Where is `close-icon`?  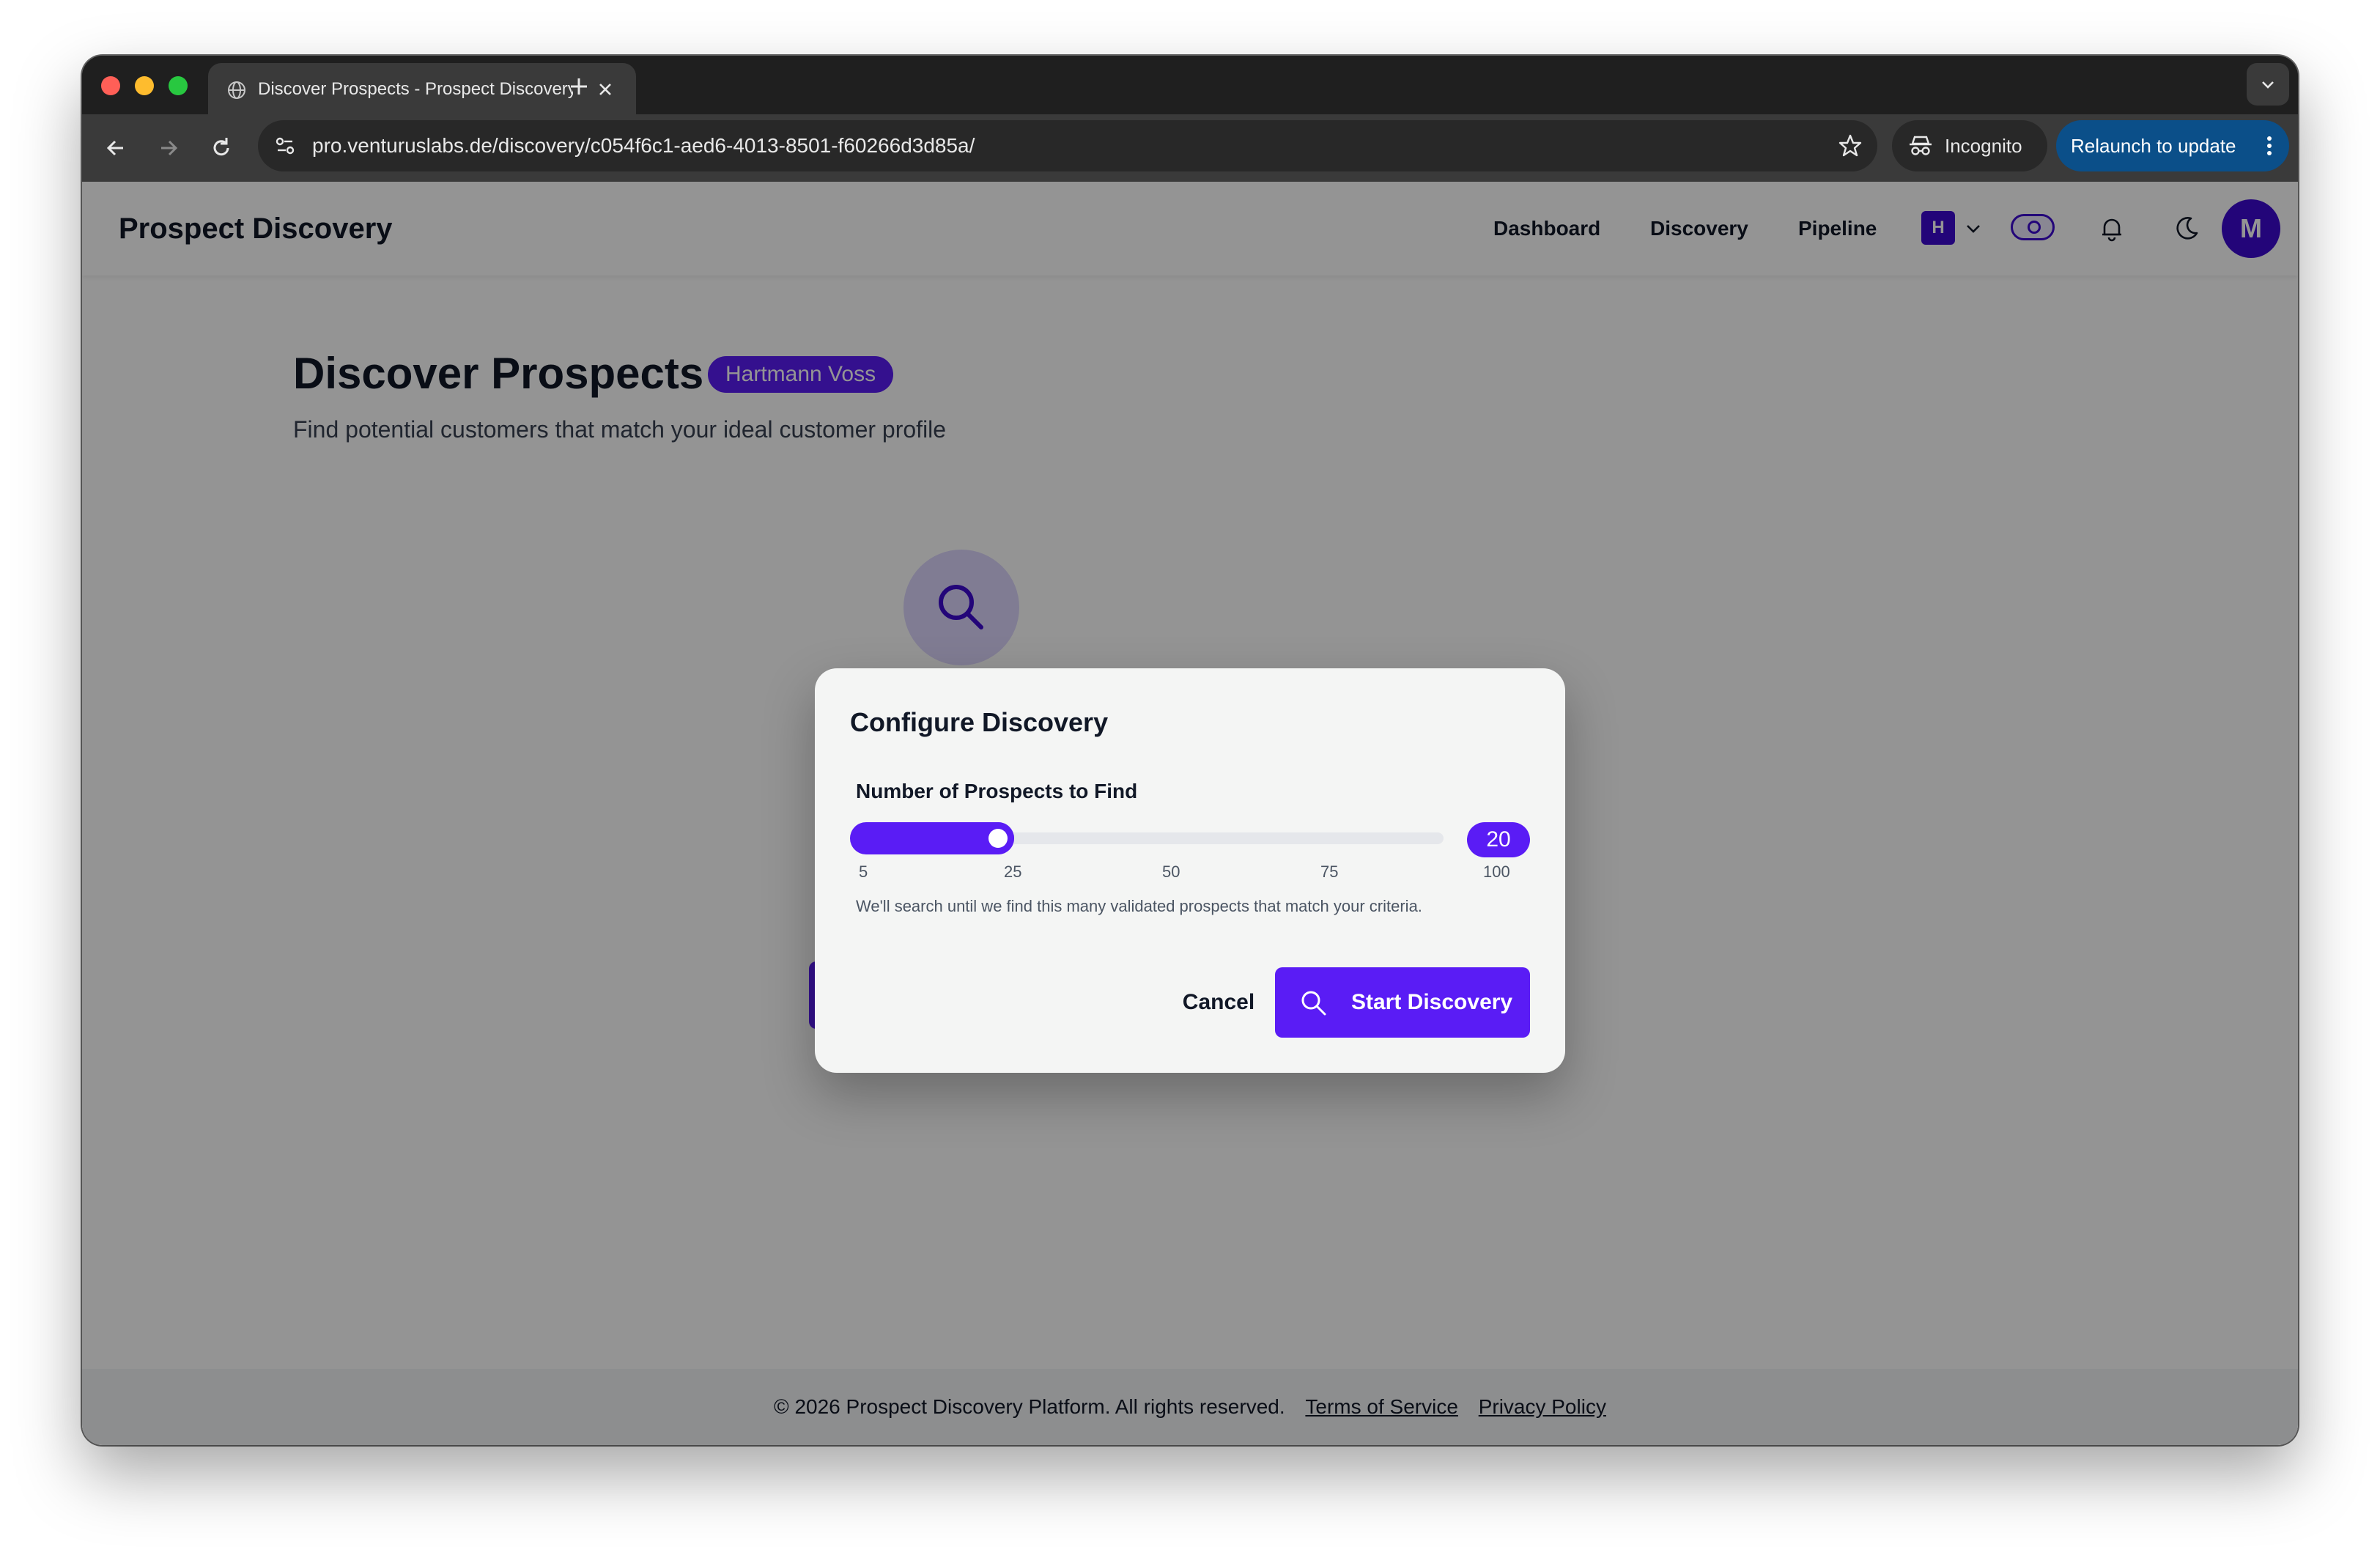 close-icon is located at coordinates (605, 90).